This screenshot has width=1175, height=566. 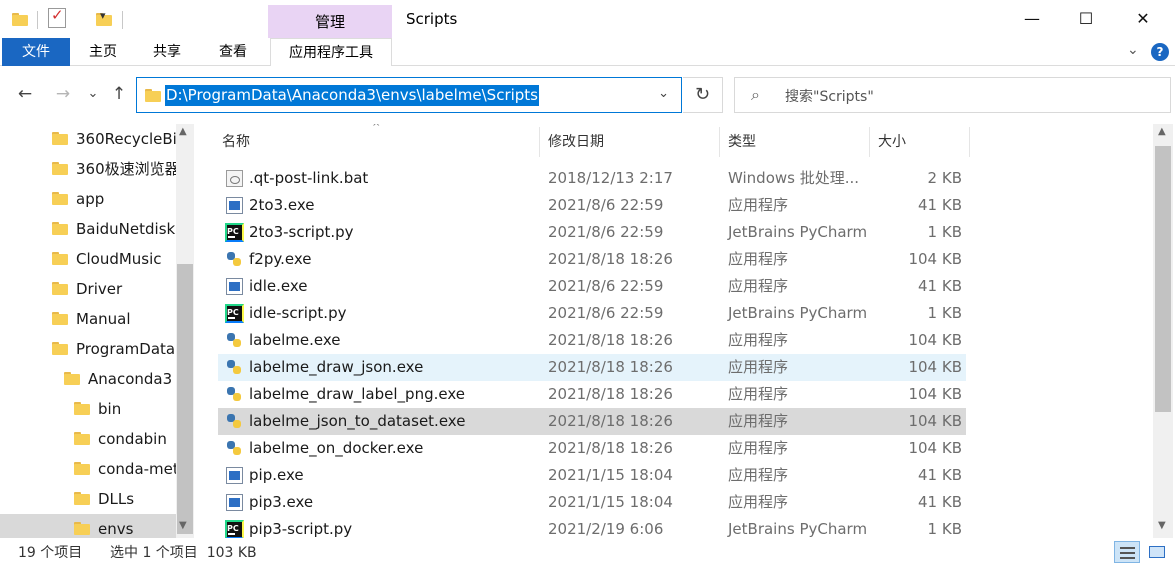 What do you see at coordinates (88, 409) in the screenshot?
I see `tree-item: bin` at bounding box center [88, 409].